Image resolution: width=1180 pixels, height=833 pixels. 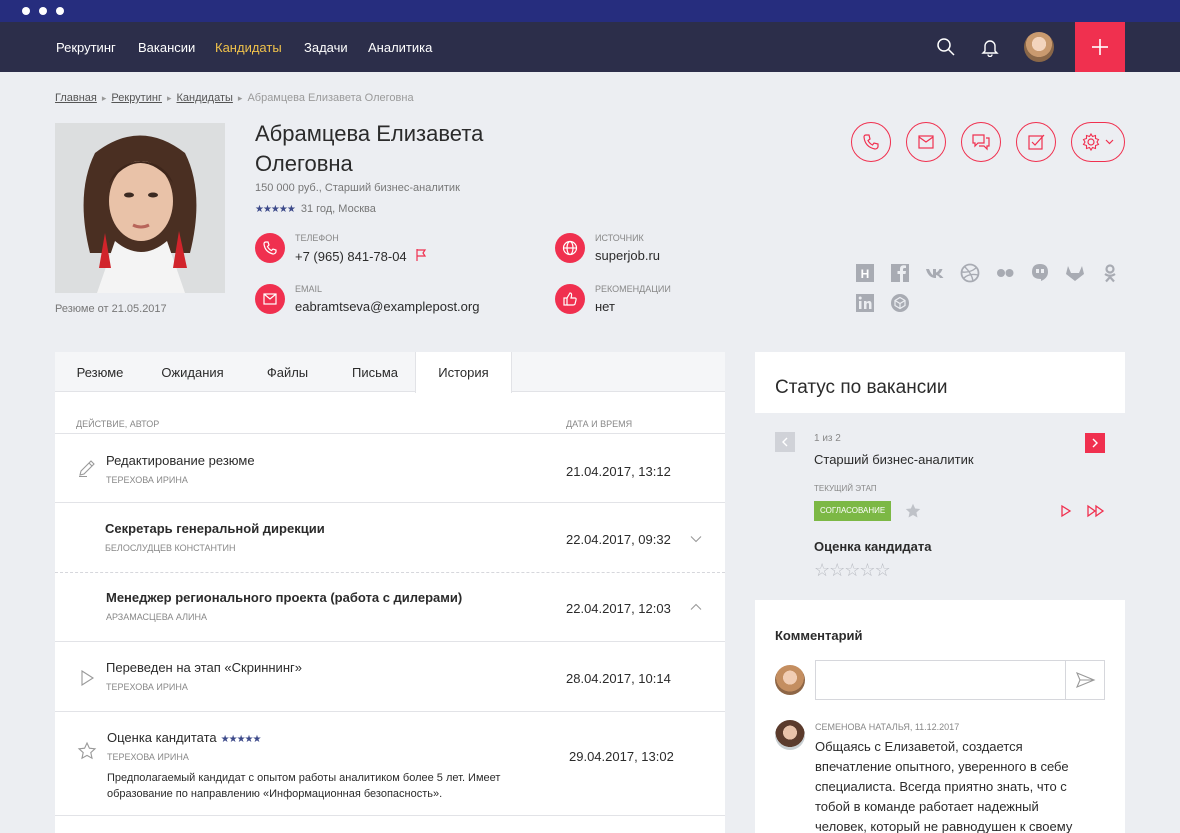 What do you see at coordinates (605, 306) in the screenshot?
I see `recommendations-value: нет` at bounding box center [605, 306].